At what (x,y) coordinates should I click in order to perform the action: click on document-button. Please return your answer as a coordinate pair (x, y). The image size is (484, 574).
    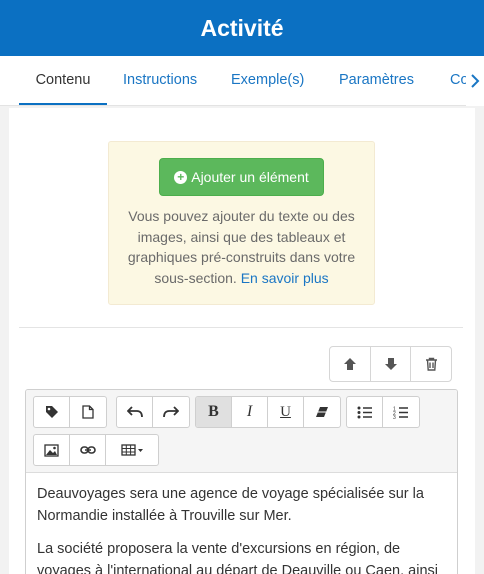
    Looking at the image, I should click on (88, 412).